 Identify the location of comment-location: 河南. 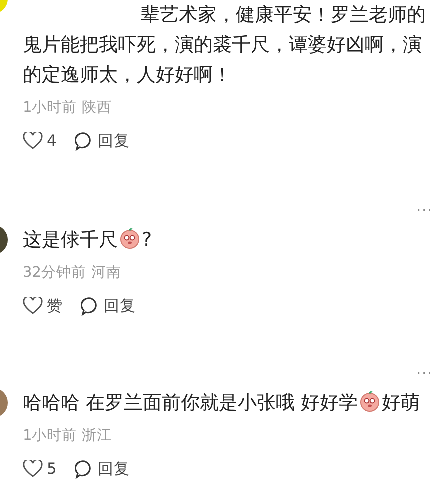
(106, 273).